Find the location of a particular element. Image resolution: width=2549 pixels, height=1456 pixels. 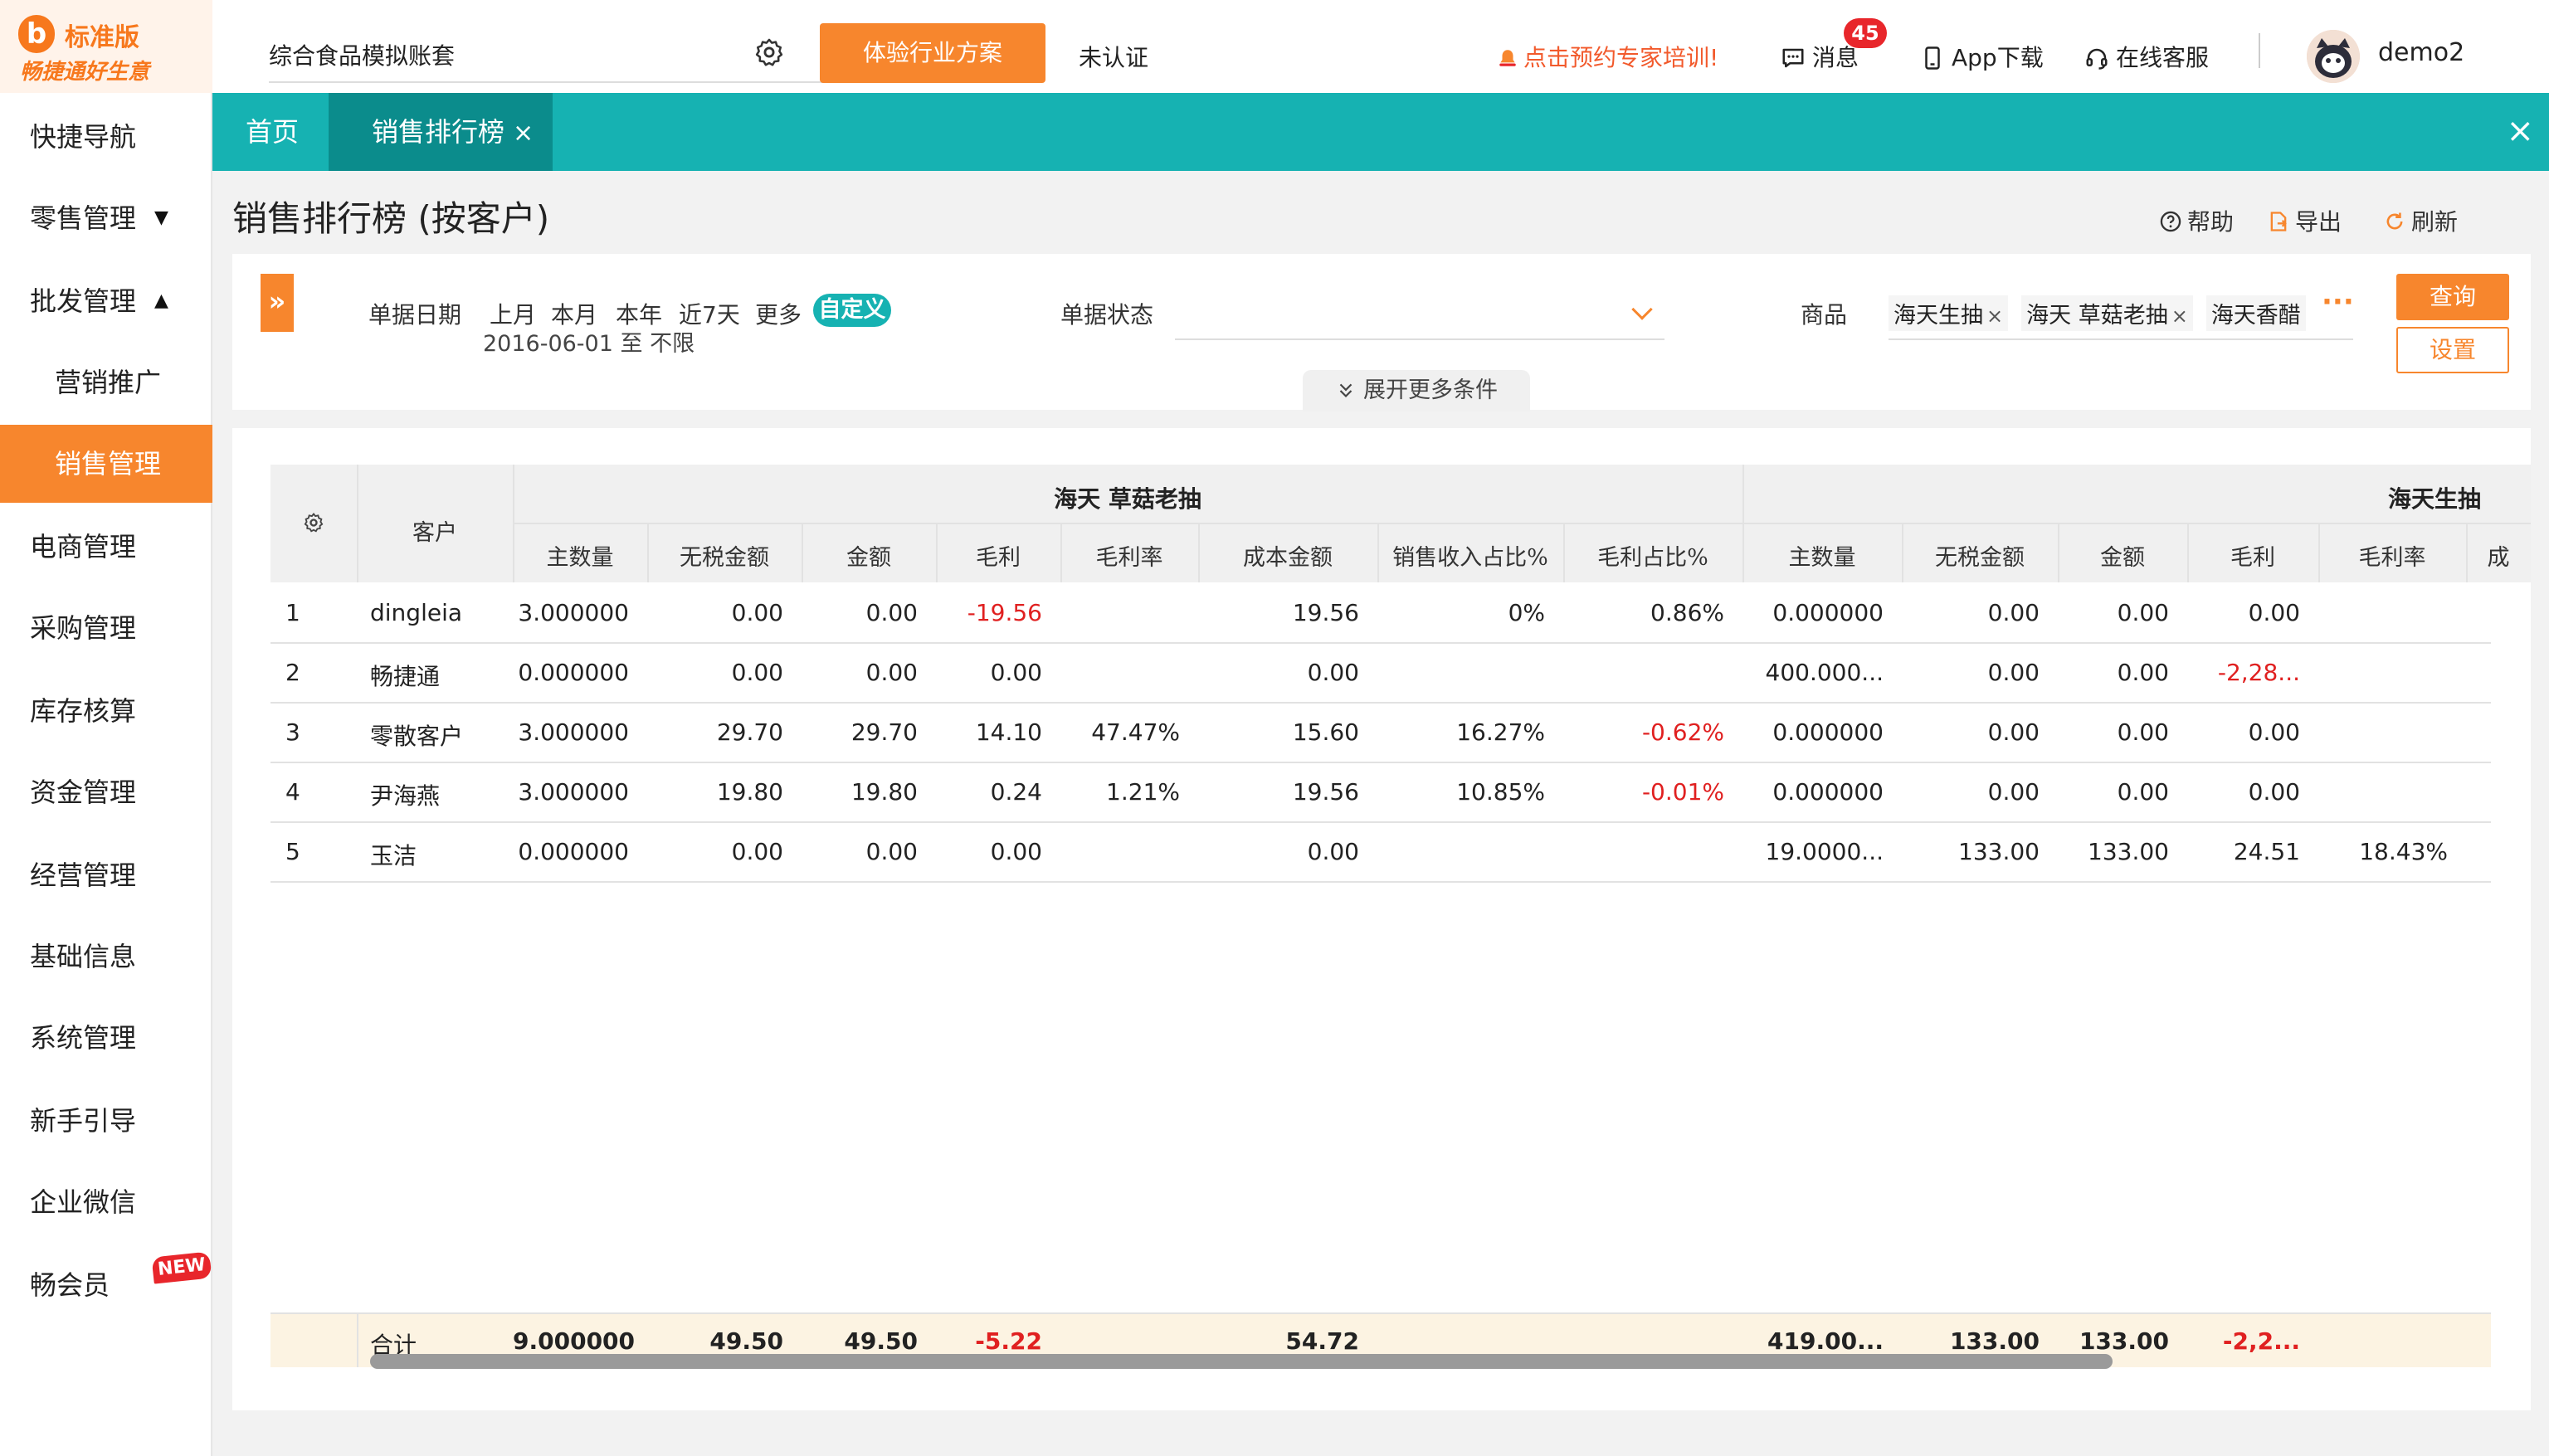

app-download-button: App下载 is located at coordinates (1982, 56).